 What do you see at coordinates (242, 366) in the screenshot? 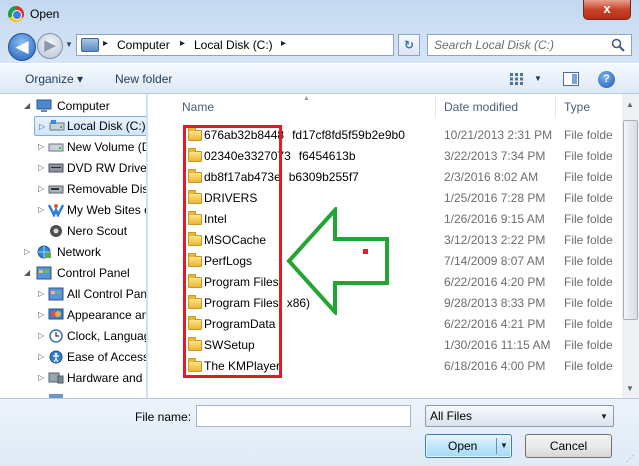
I see `file-name: The KMPlayer` at bounding box center [242, 366].